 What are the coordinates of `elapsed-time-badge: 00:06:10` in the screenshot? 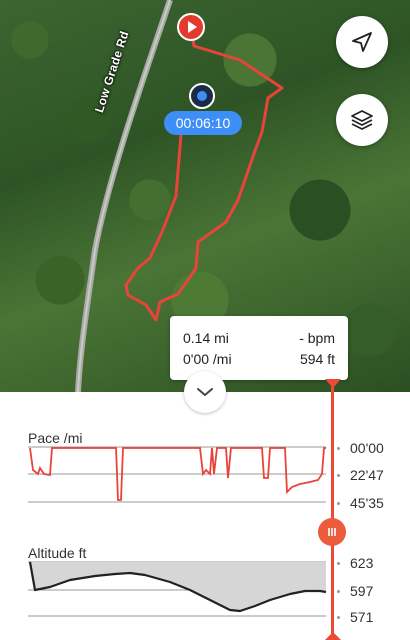 It's located at (203, 123).